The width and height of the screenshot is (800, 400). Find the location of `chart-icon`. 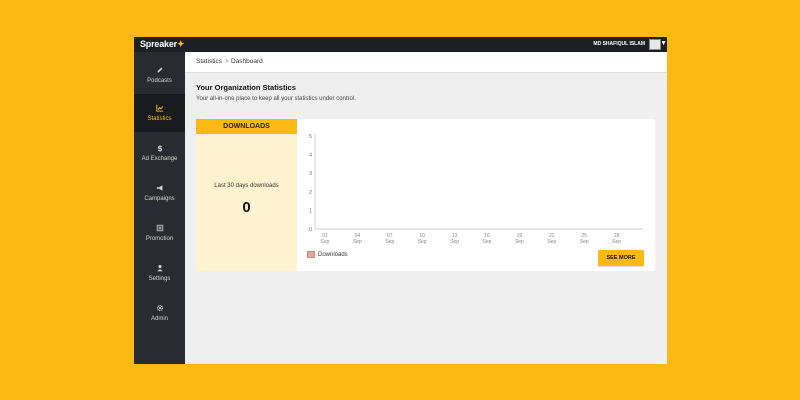

chart-icon is located at coordinates (159, 108).